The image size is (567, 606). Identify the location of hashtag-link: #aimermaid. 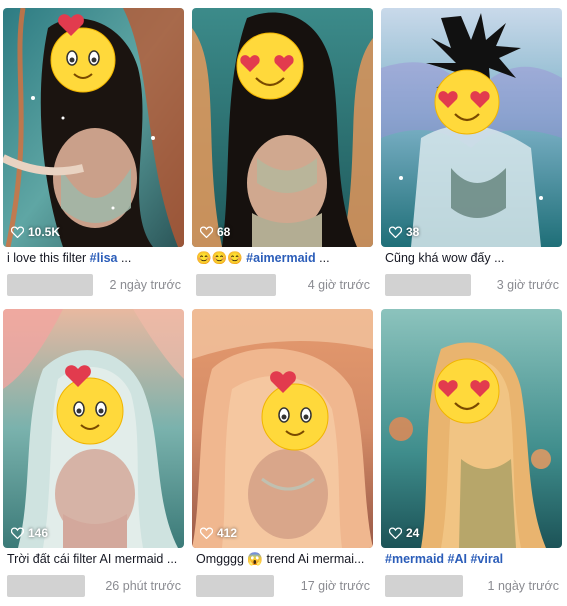
(280, 258).